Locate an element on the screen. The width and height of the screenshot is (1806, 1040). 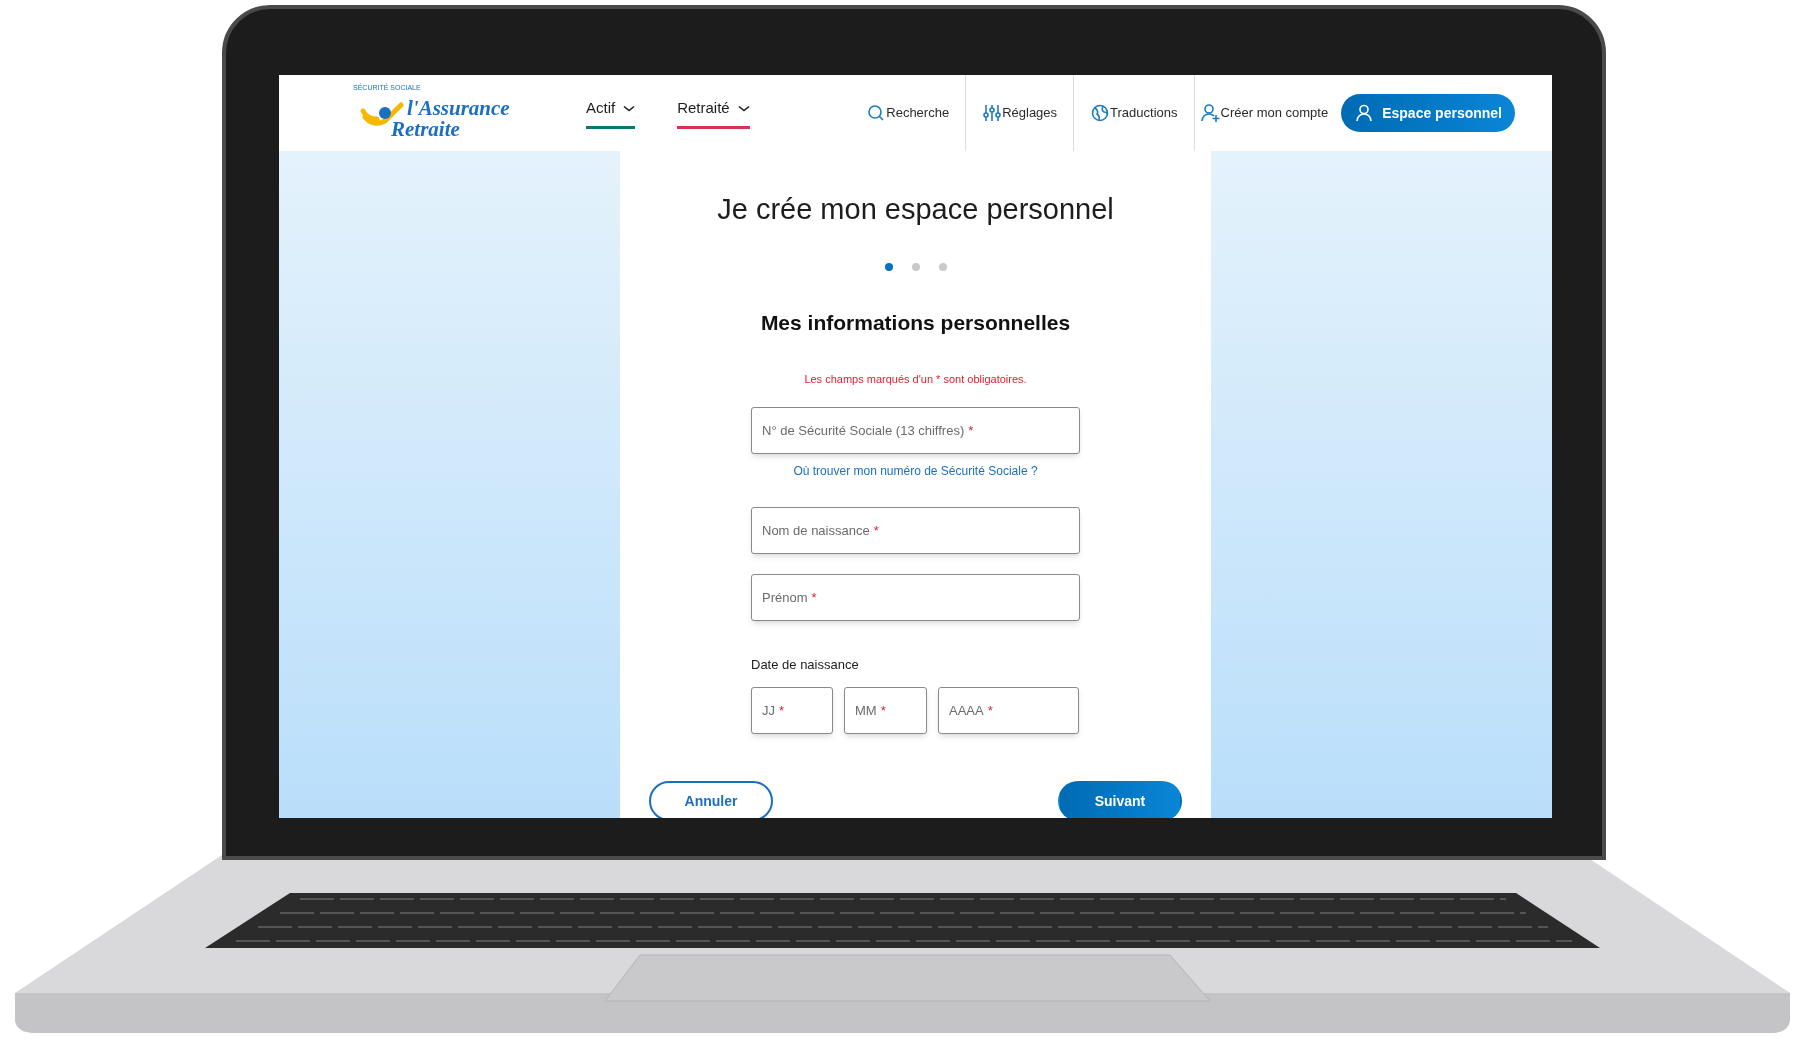
required-fields-note: Les champs marqués d'un * sont obligatoires. is located at coordinates (915, 379).